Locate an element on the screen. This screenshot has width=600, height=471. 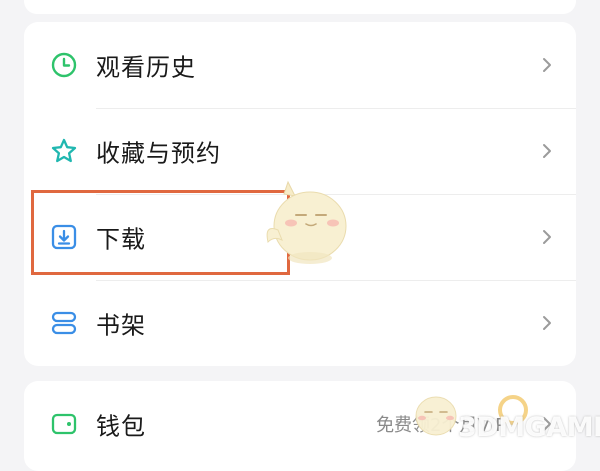
mascot-icon is located at coordinates (306, 222).